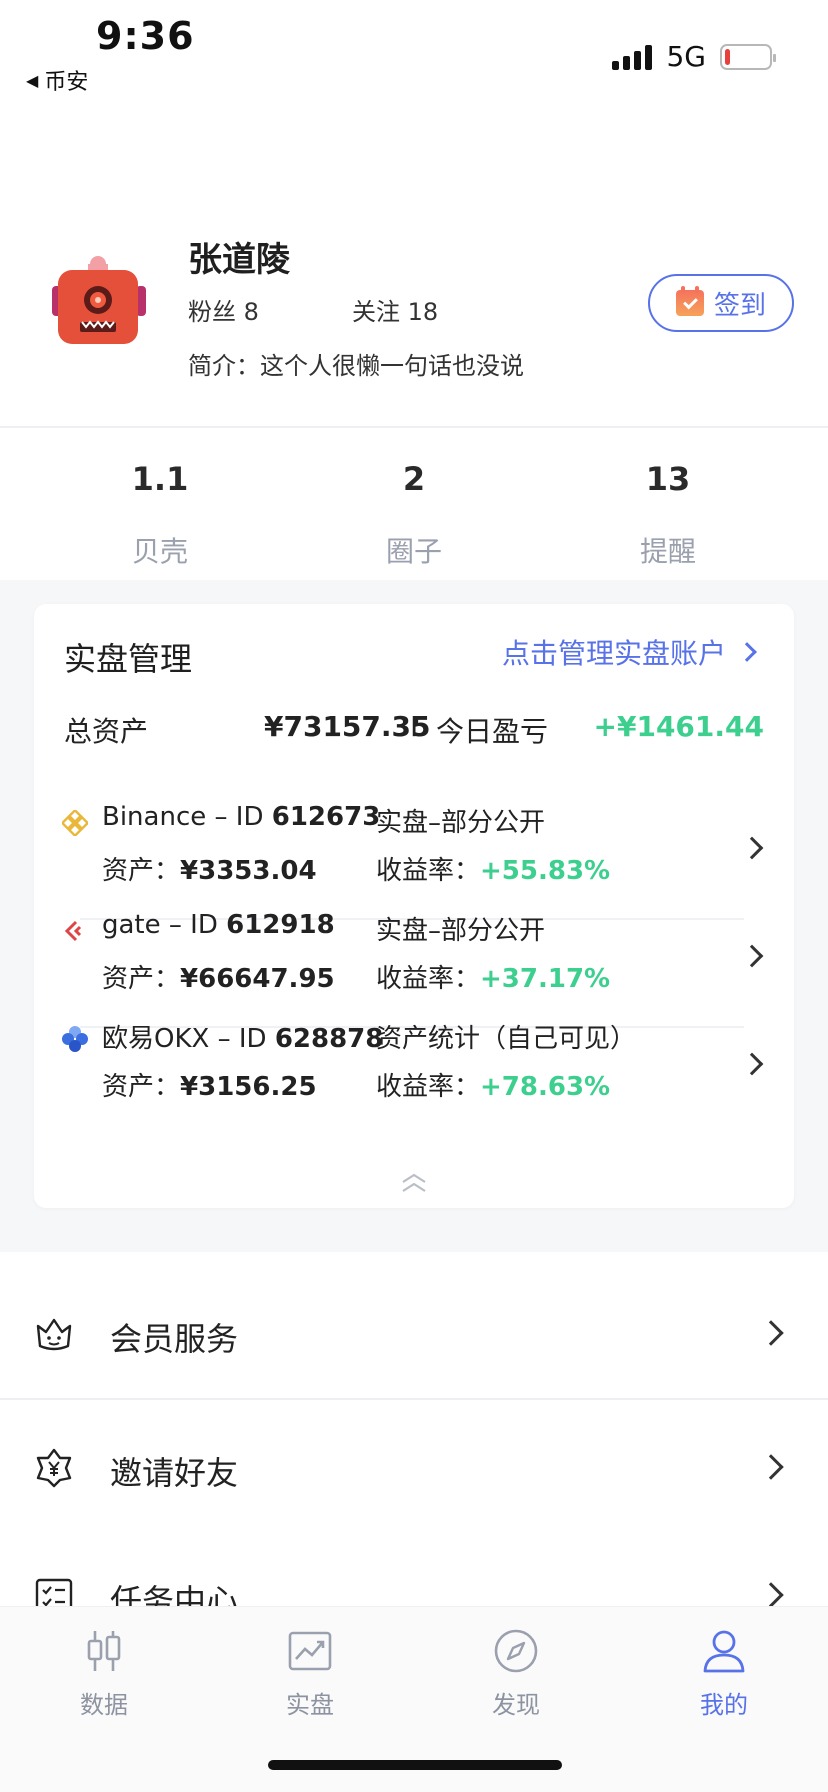 The height and width of the screenshot is (1792, 828). I want to click on collapse-up-icon, so click(414, 1183).